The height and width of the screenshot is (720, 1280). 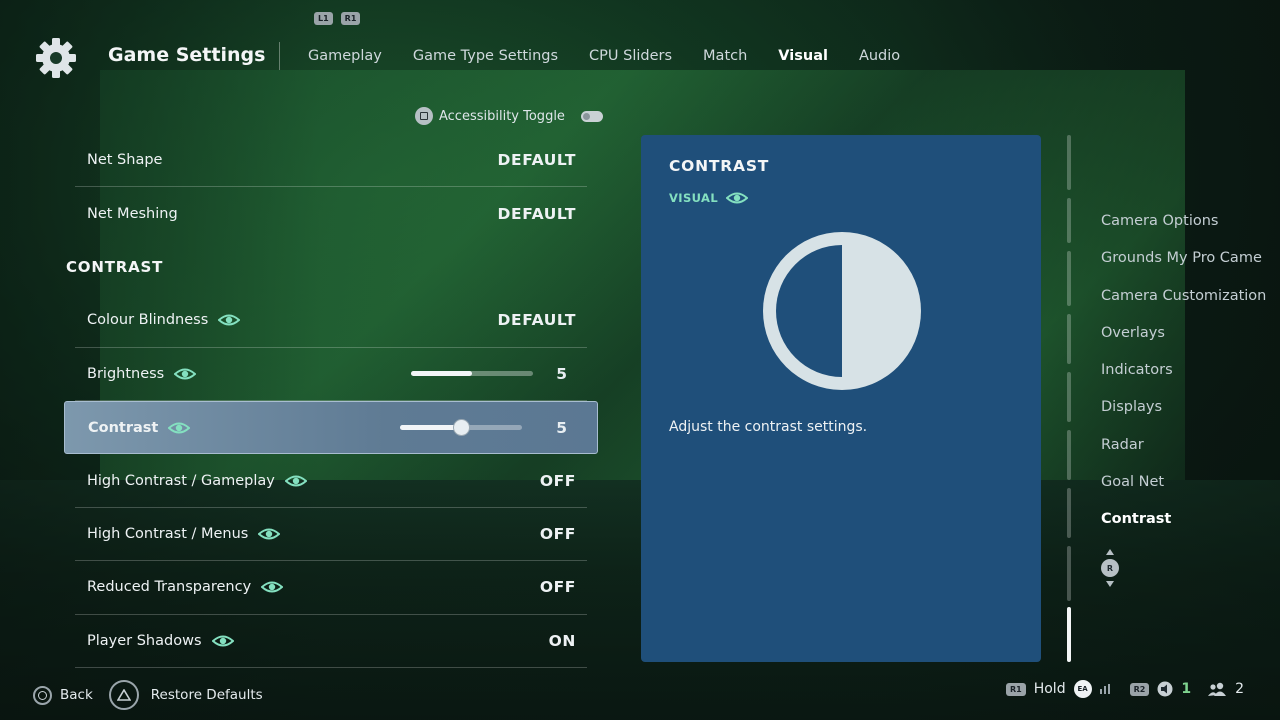 What do you see at coordinates (1124, 689) in the screenshot?
I see `footer-status: R1 Hold EA R2 1 2` at bounding box center [1124, 689].